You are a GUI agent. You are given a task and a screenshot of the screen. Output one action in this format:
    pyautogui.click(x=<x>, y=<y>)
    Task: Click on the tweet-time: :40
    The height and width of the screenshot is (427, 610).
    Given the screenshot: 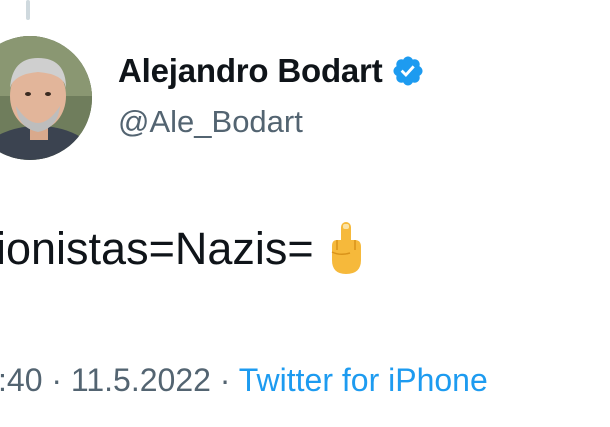 What is the action you would take?
    pyautogui.click(x=21, y=380)
    